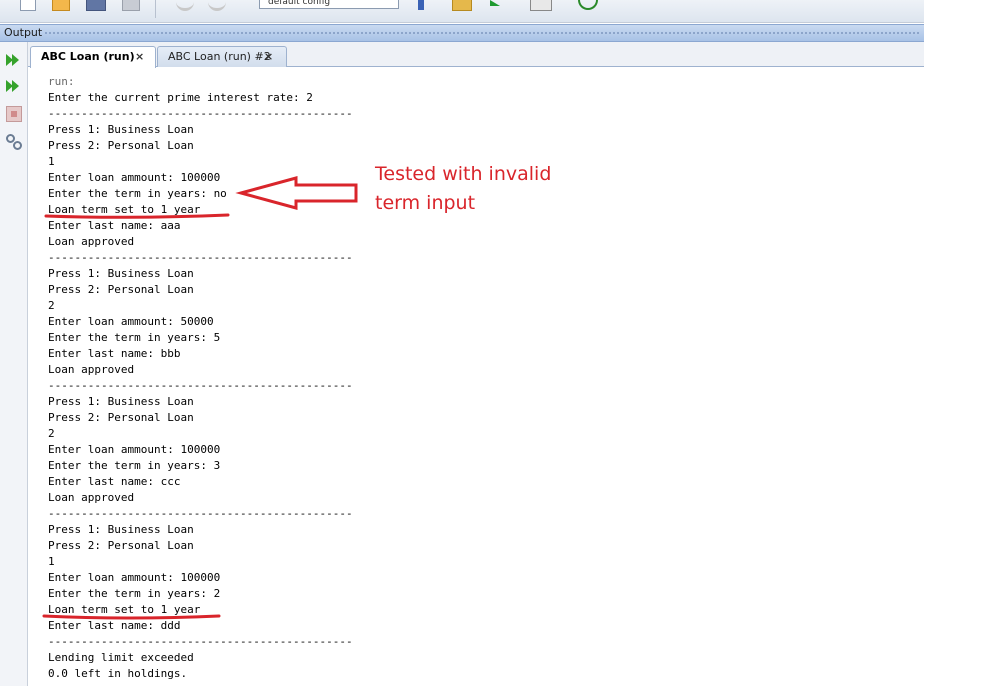 The image size is (1008, 686). Describe the element at coordinates (495, 189) in the screenshot. I see `annotation-note: Tested with invalid term input` at that location.